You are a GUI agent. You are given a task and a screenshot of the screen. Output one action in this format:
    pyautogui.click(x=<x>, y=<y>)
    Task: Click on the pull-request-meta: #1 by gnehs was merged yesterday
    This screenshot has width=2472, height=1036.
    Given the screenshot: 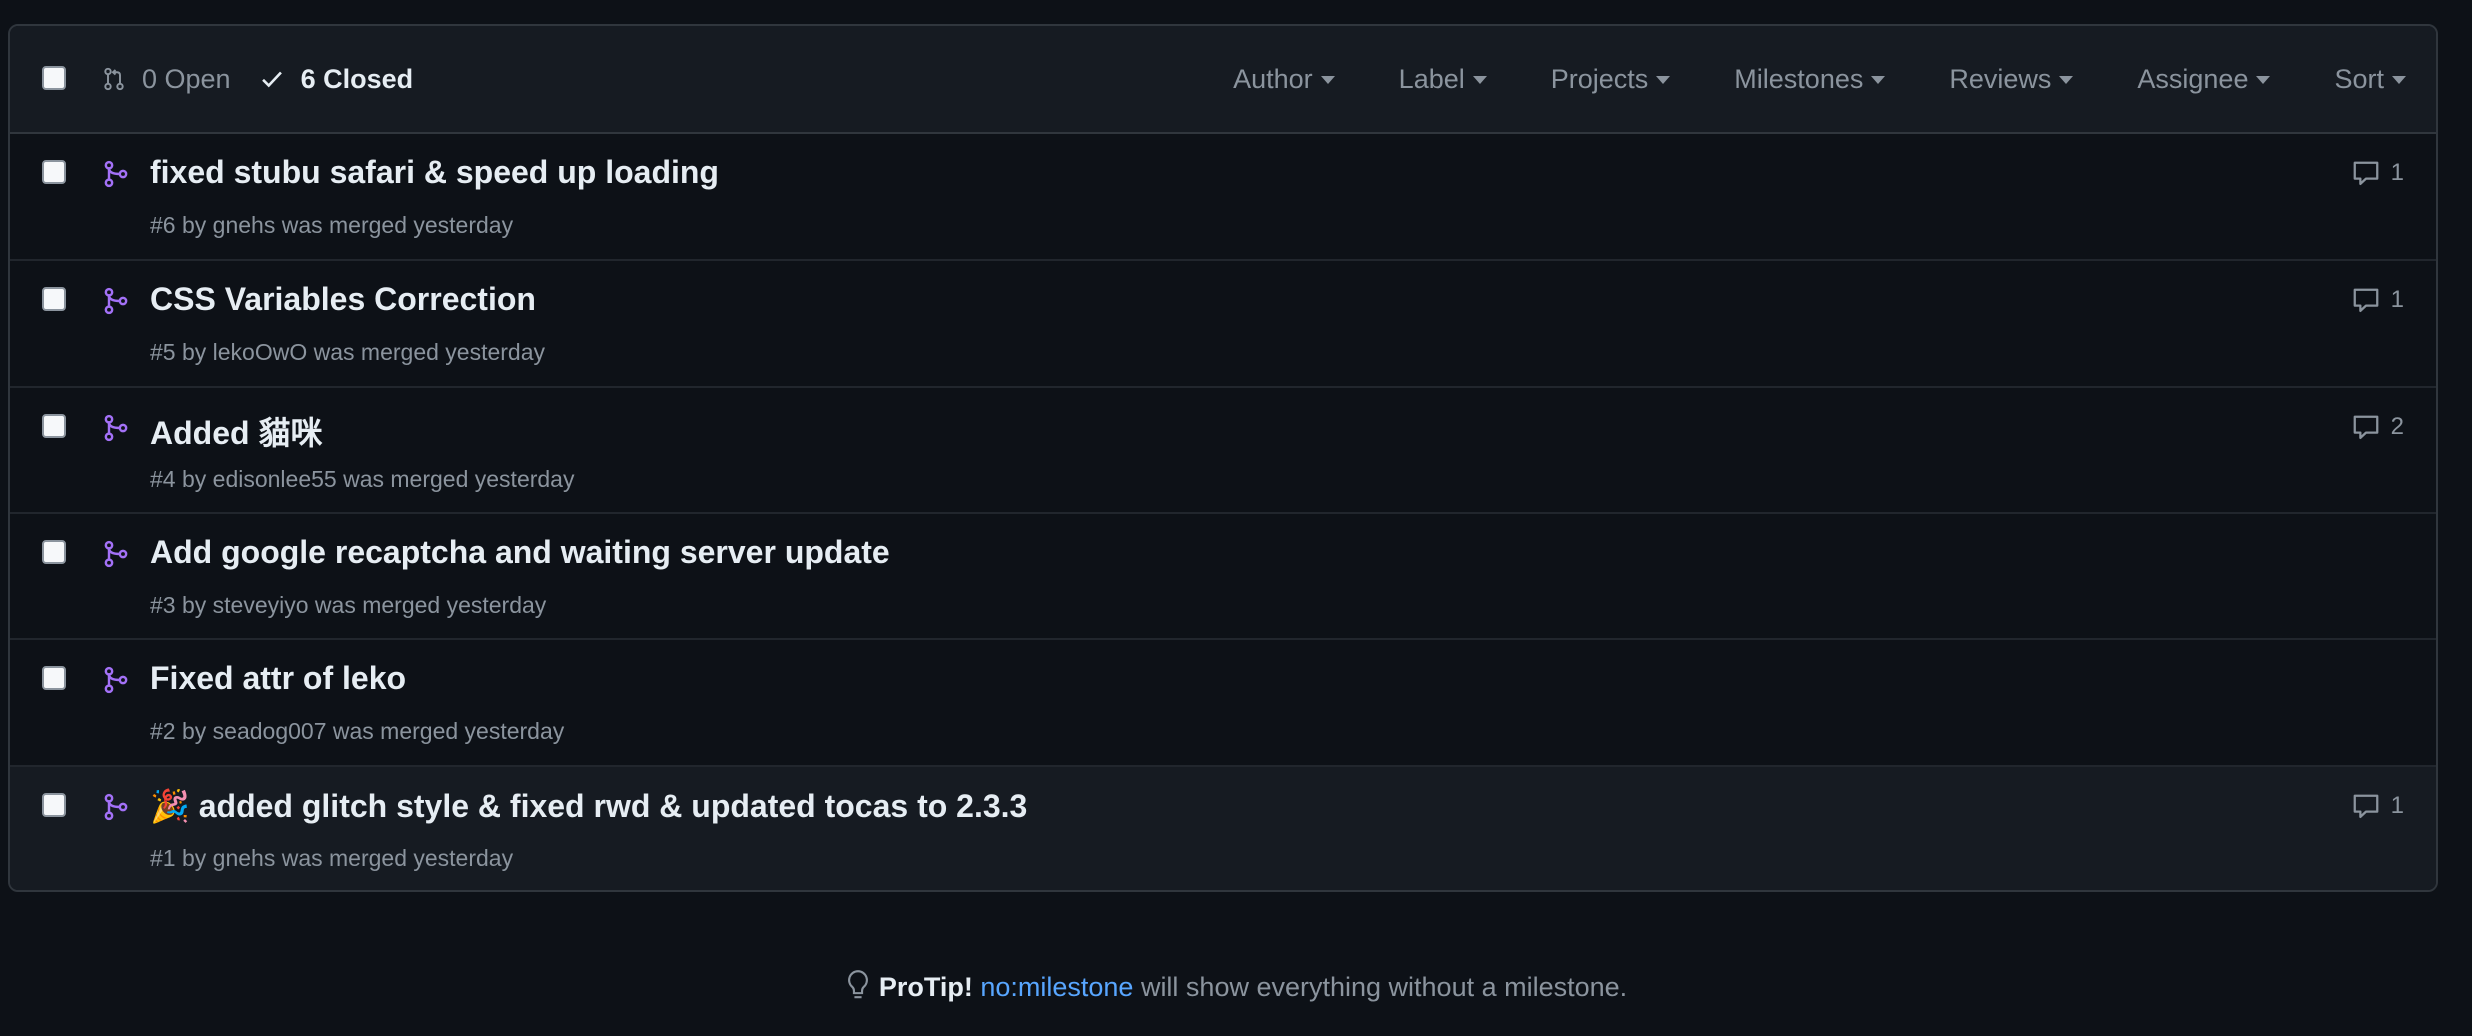 What is the action you would take?
    pyautogui.click(x=332, y=858)
    